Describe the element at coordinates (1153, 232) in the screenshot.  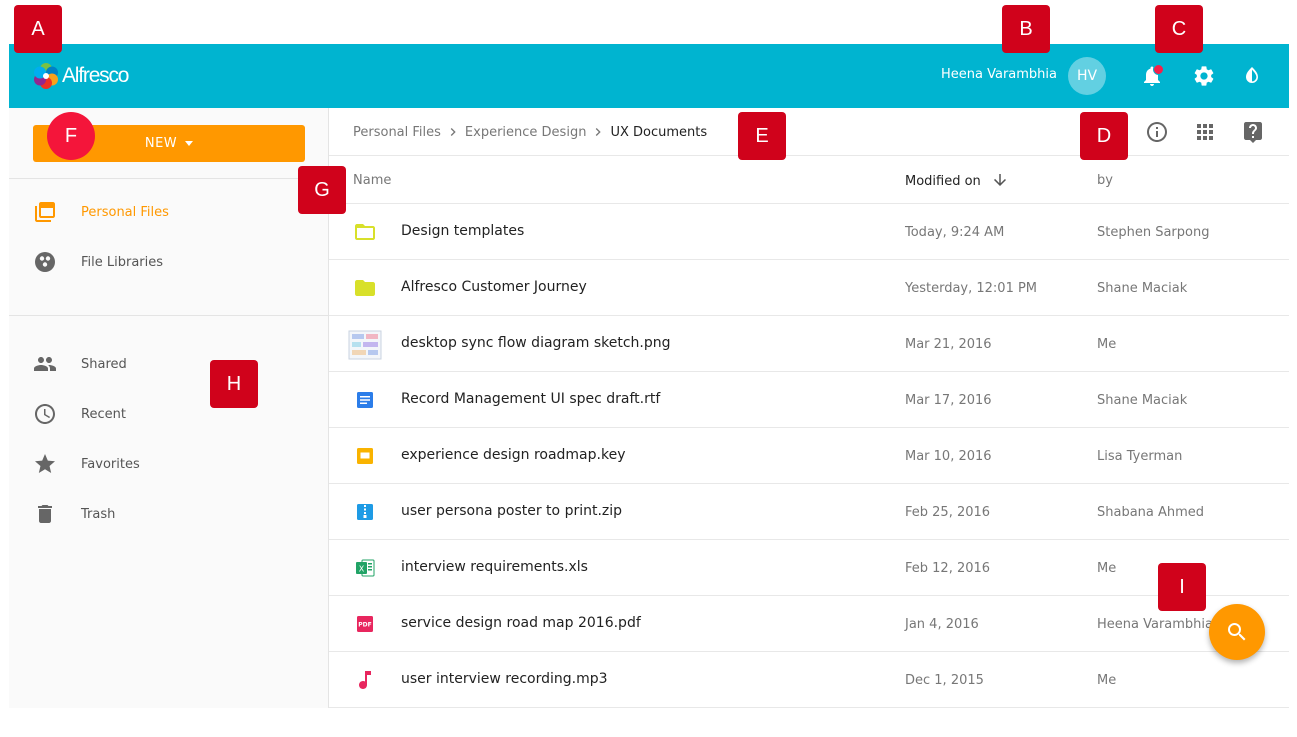
I see `file-modified-by: Stephen Sarpong` at that location.